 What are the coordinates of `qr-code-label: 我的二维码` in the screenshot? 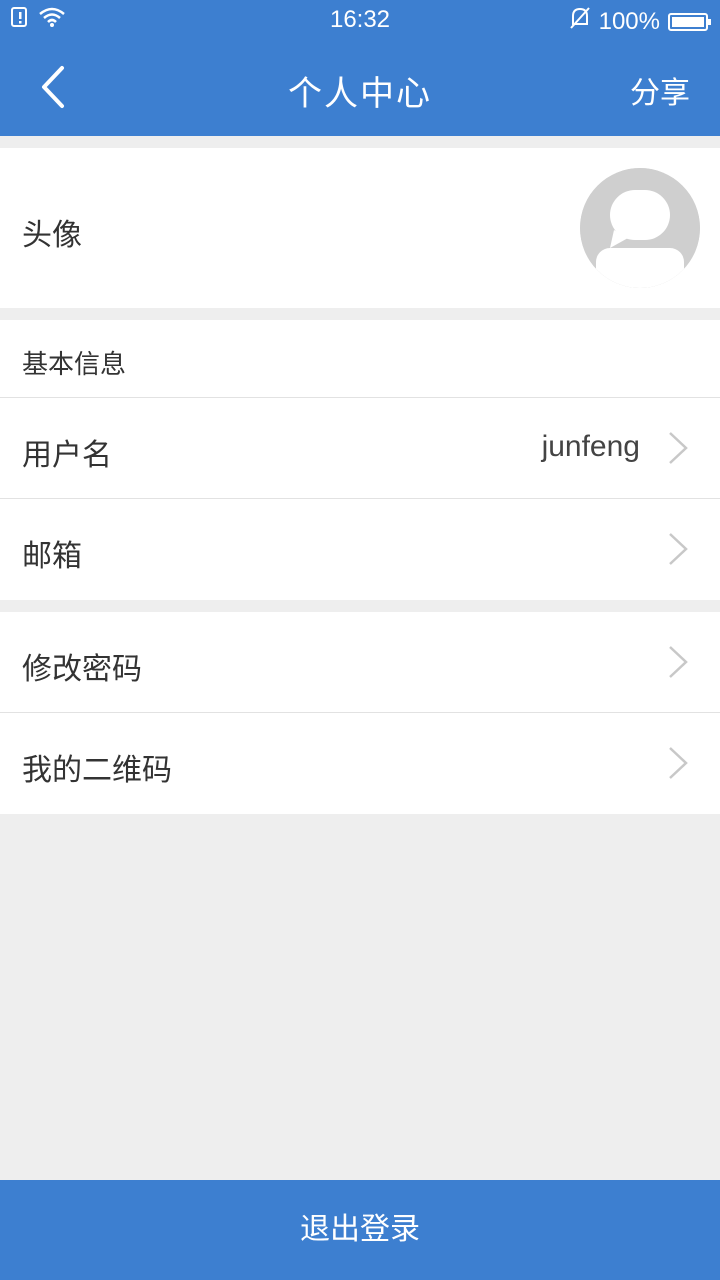 It's located at (97, 770).